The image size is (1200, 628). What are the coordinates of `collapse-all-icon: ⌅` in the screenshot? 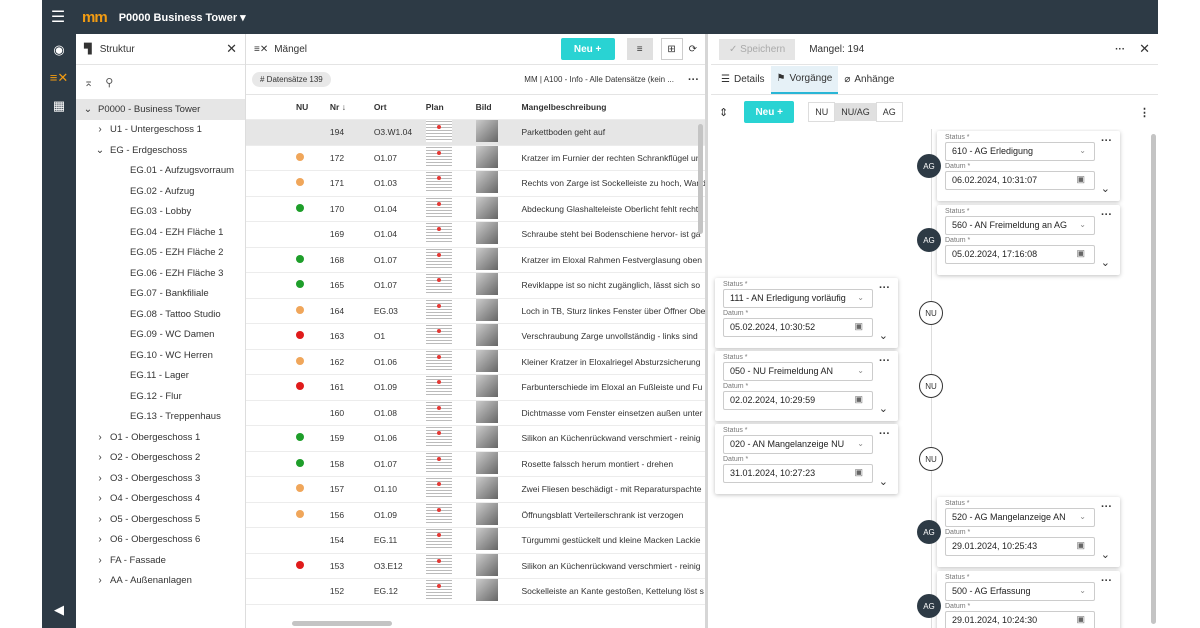 It's located at (88, 82).